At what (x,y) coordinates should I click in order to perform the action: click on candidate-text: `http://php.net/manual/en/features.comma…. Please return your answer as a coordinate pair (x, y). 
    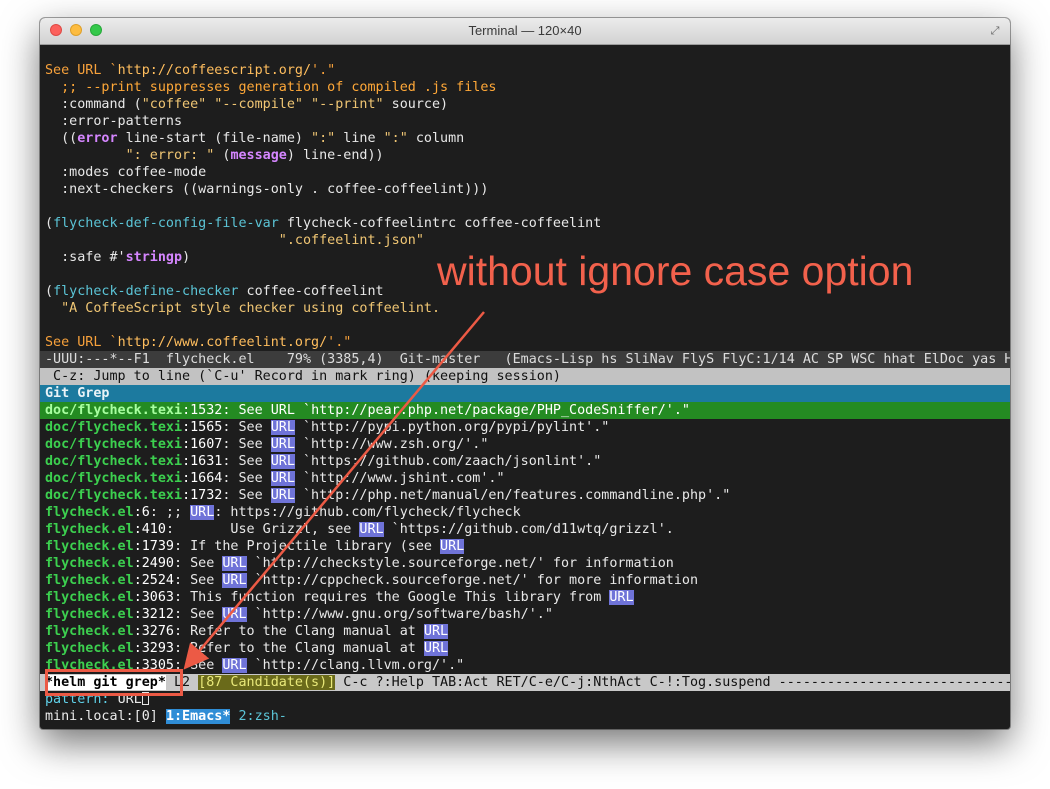
    Looking at the image, I should click on (512, 495).